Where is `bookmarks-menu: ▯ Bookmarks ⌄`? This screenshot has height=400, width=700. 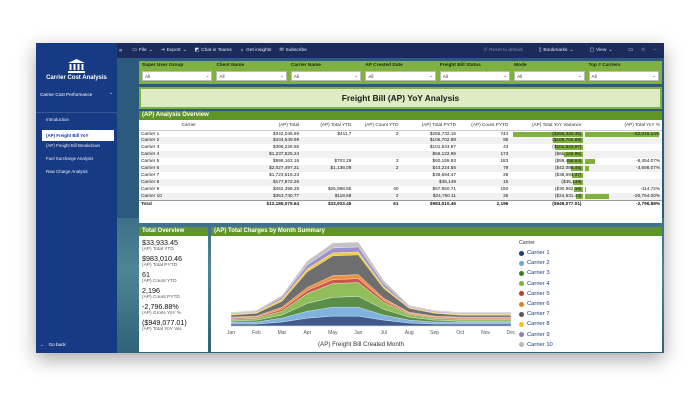
bookmarks-menu: ▯ Bookmarks ⌄ is located at coordinates (556, 50).